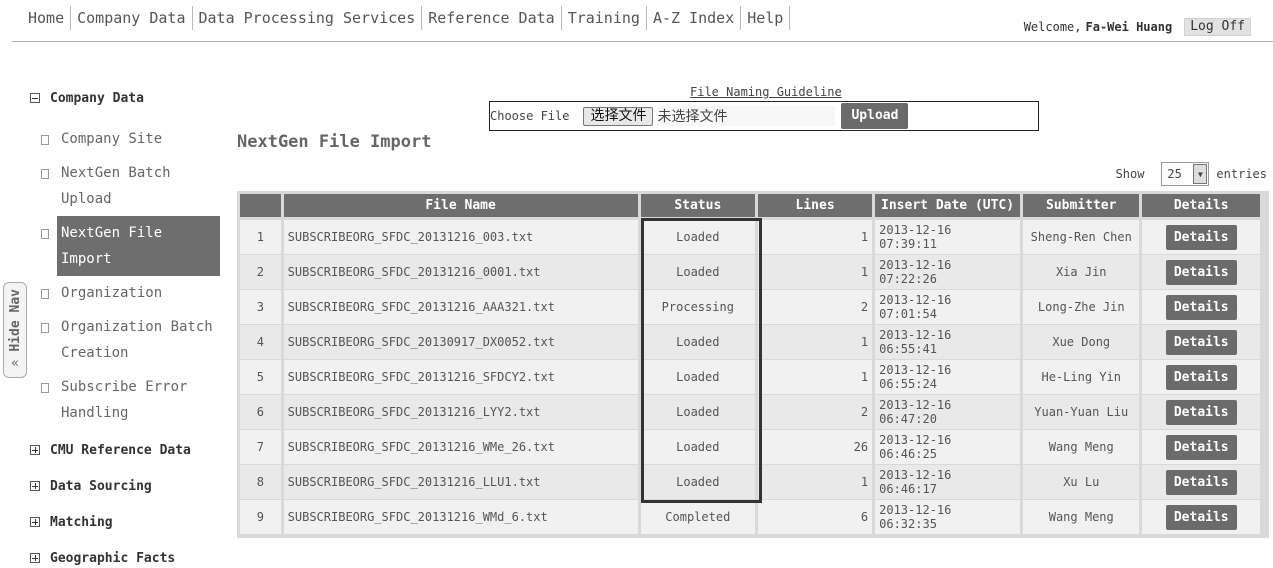  I want to click on nav-training: Training, so click(604, 18).